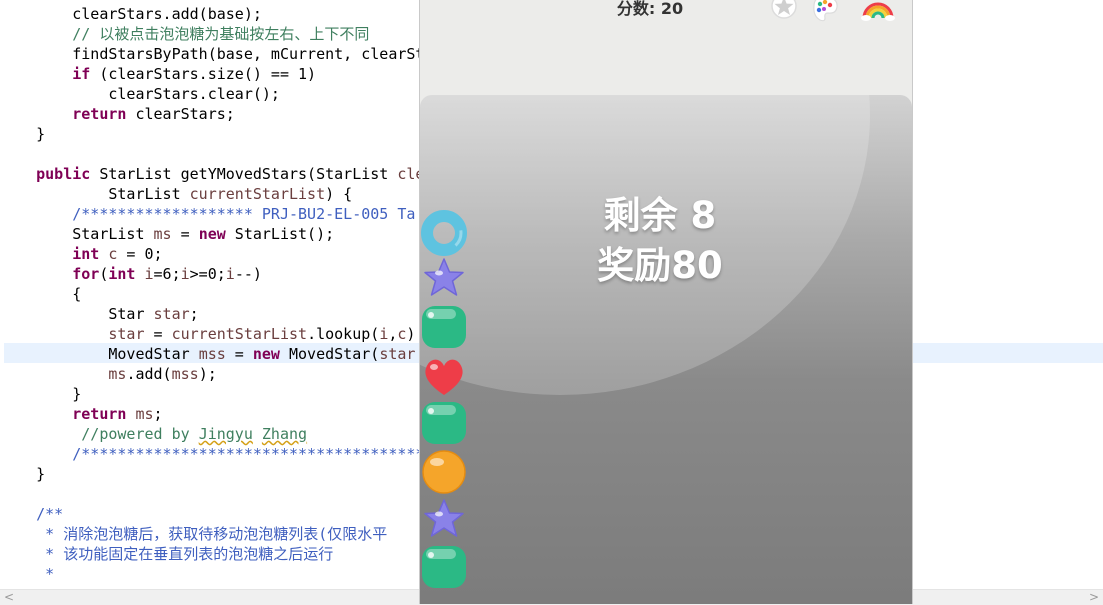 The image size is (1103, 605). I want to click on code-line: clearStars.clear();, so click(140, 94).